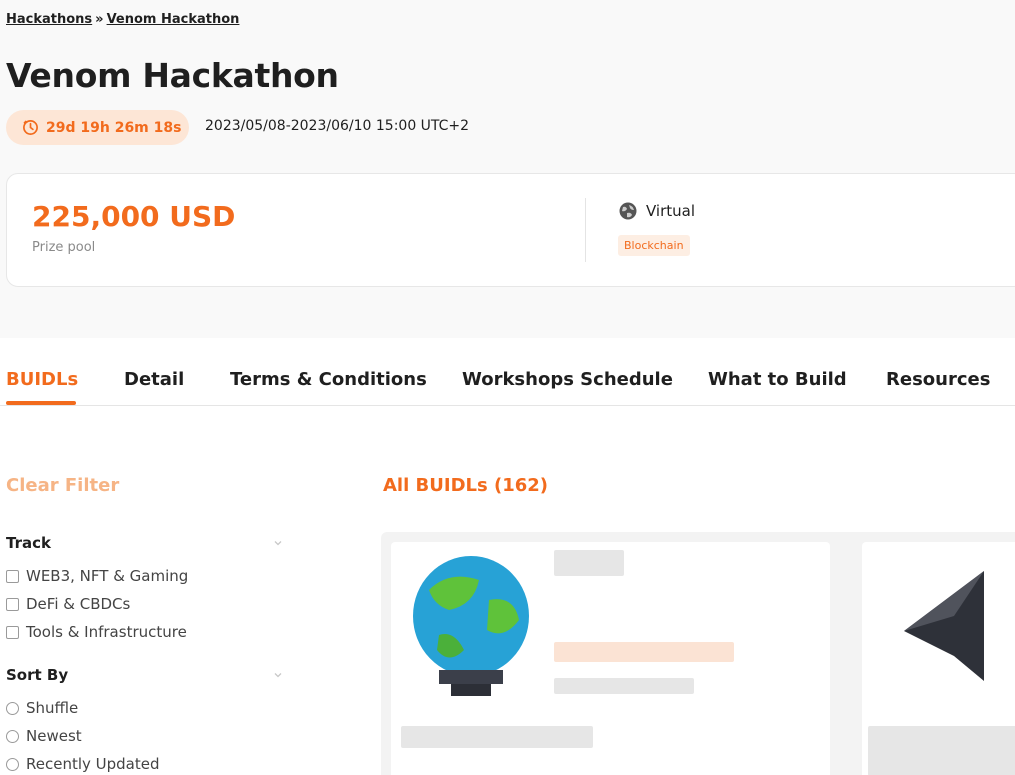  I want to click on track-option-label: DeFi & CBDCs, so click(78, 604).